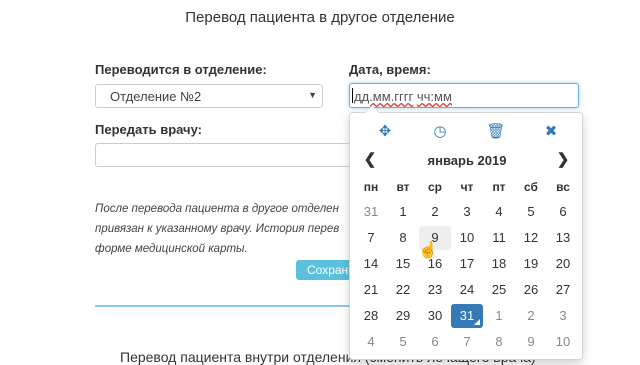 The width and height of the screenshot is (640, 365). Describe the element at coordinates (371, 316) in the screenshot. I see `day-cell: 28` at that location.